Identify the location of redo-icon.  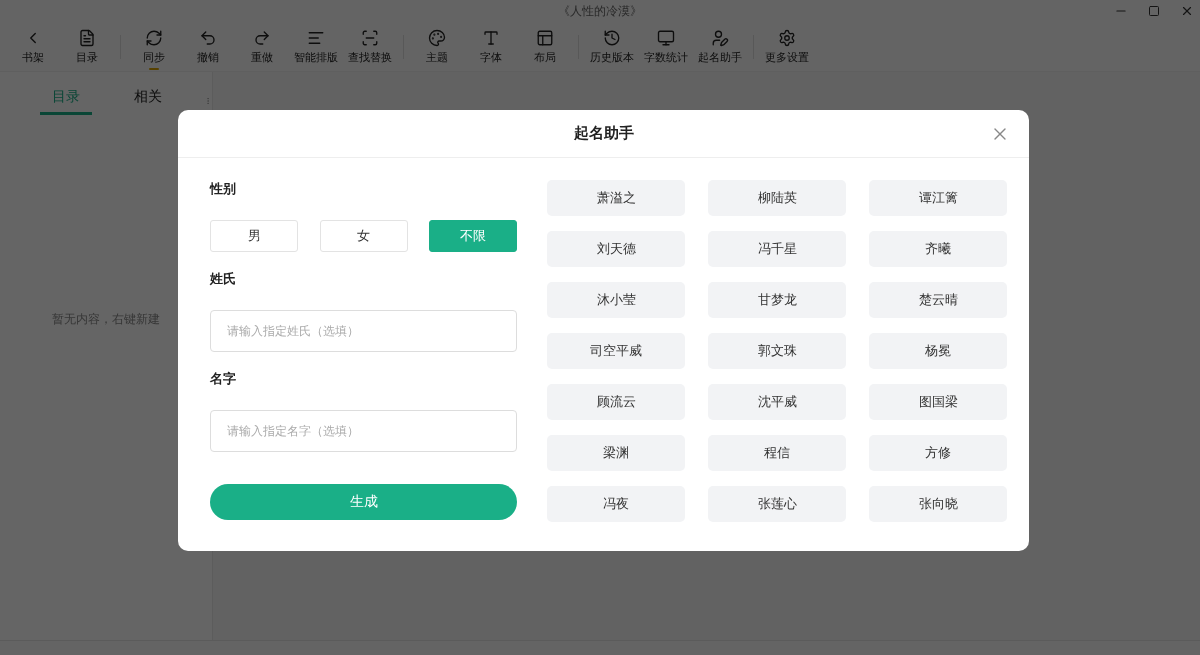
(262, 37).